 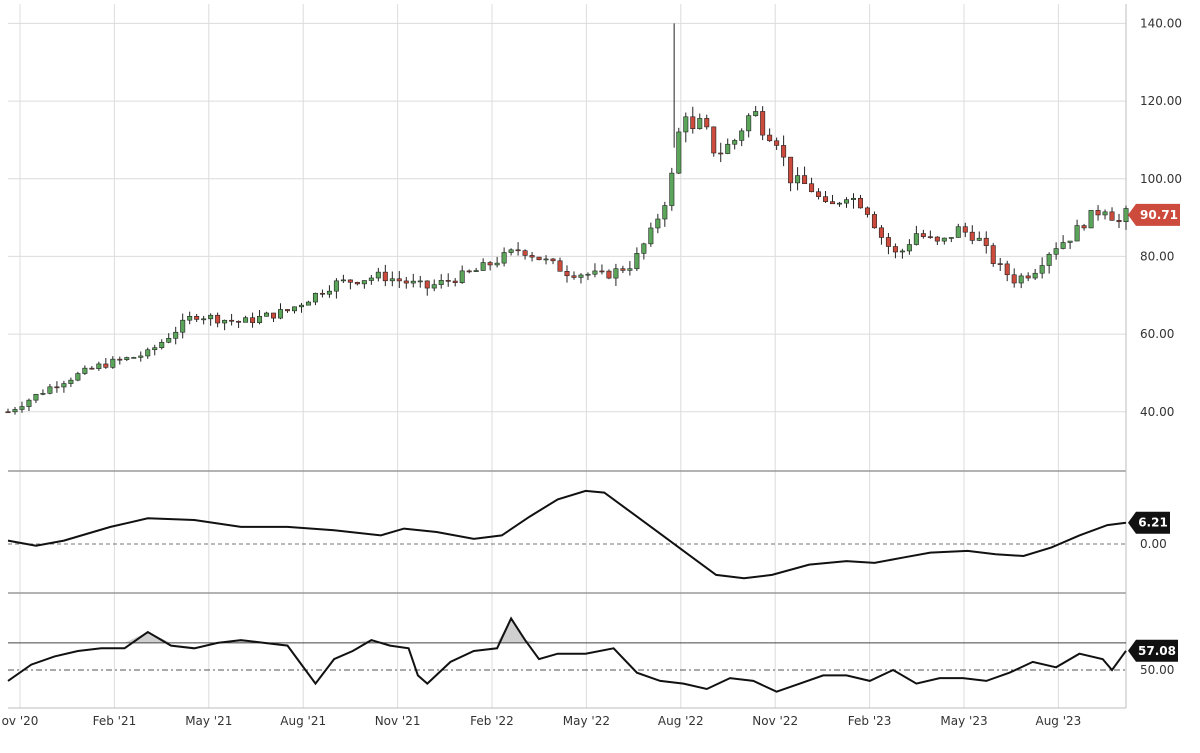 I want to click on x-tick-label: Aug '22, so click(x=681, y=721).